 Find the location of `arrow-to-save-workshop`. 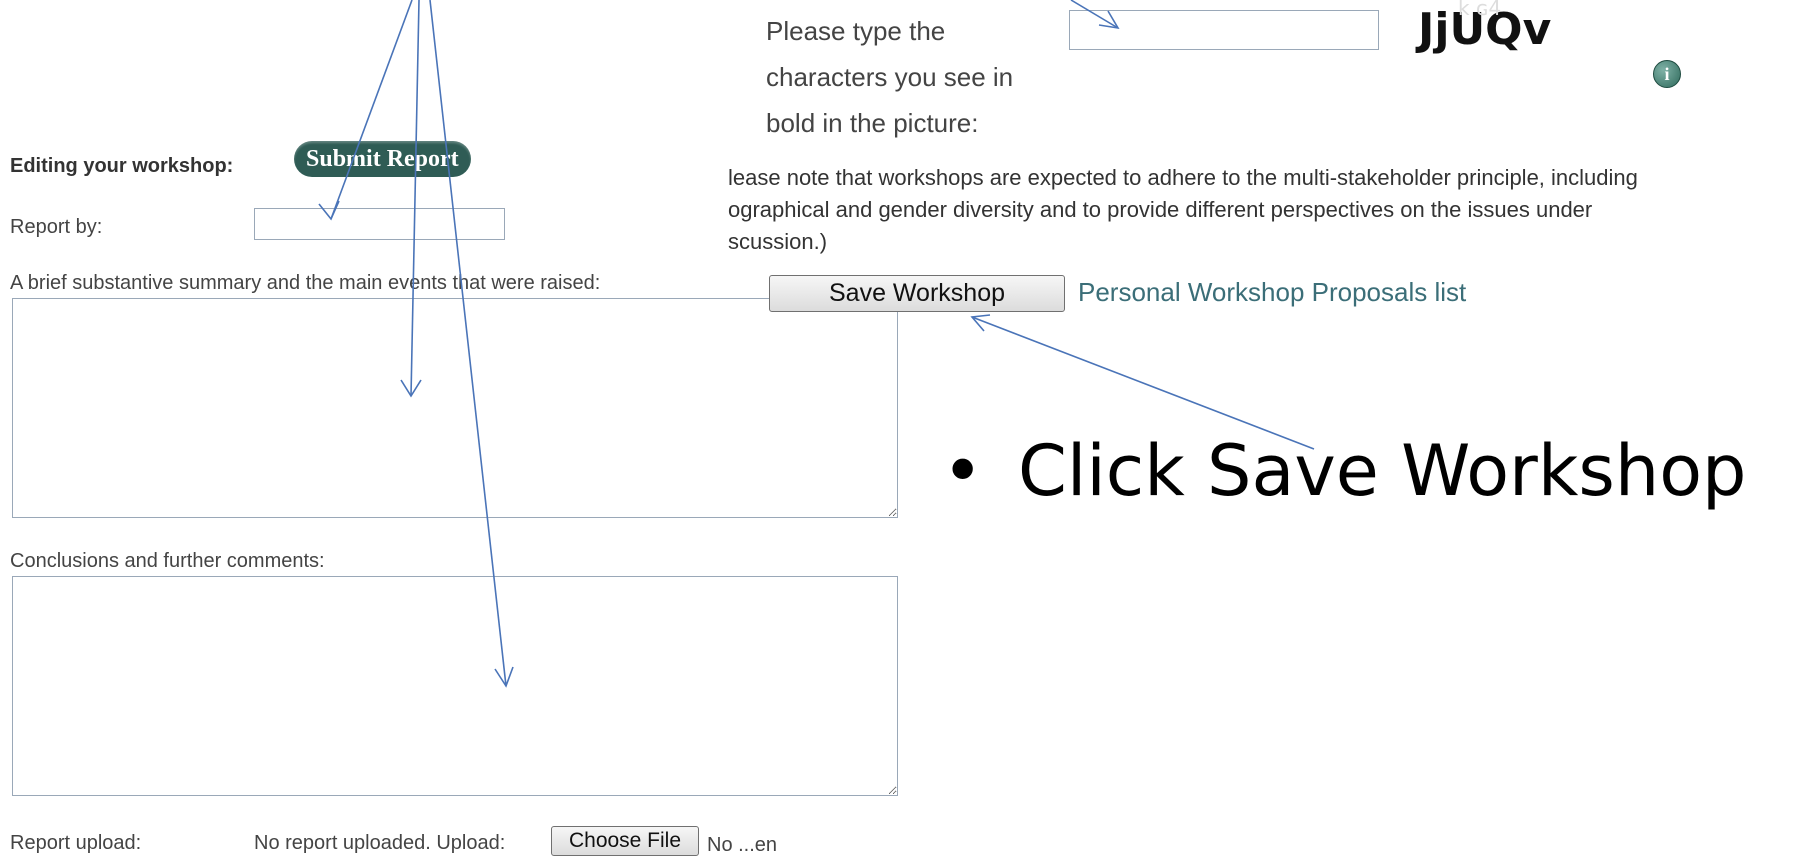

arrow-to-save-workshop is located at coordinates (1143, 383).